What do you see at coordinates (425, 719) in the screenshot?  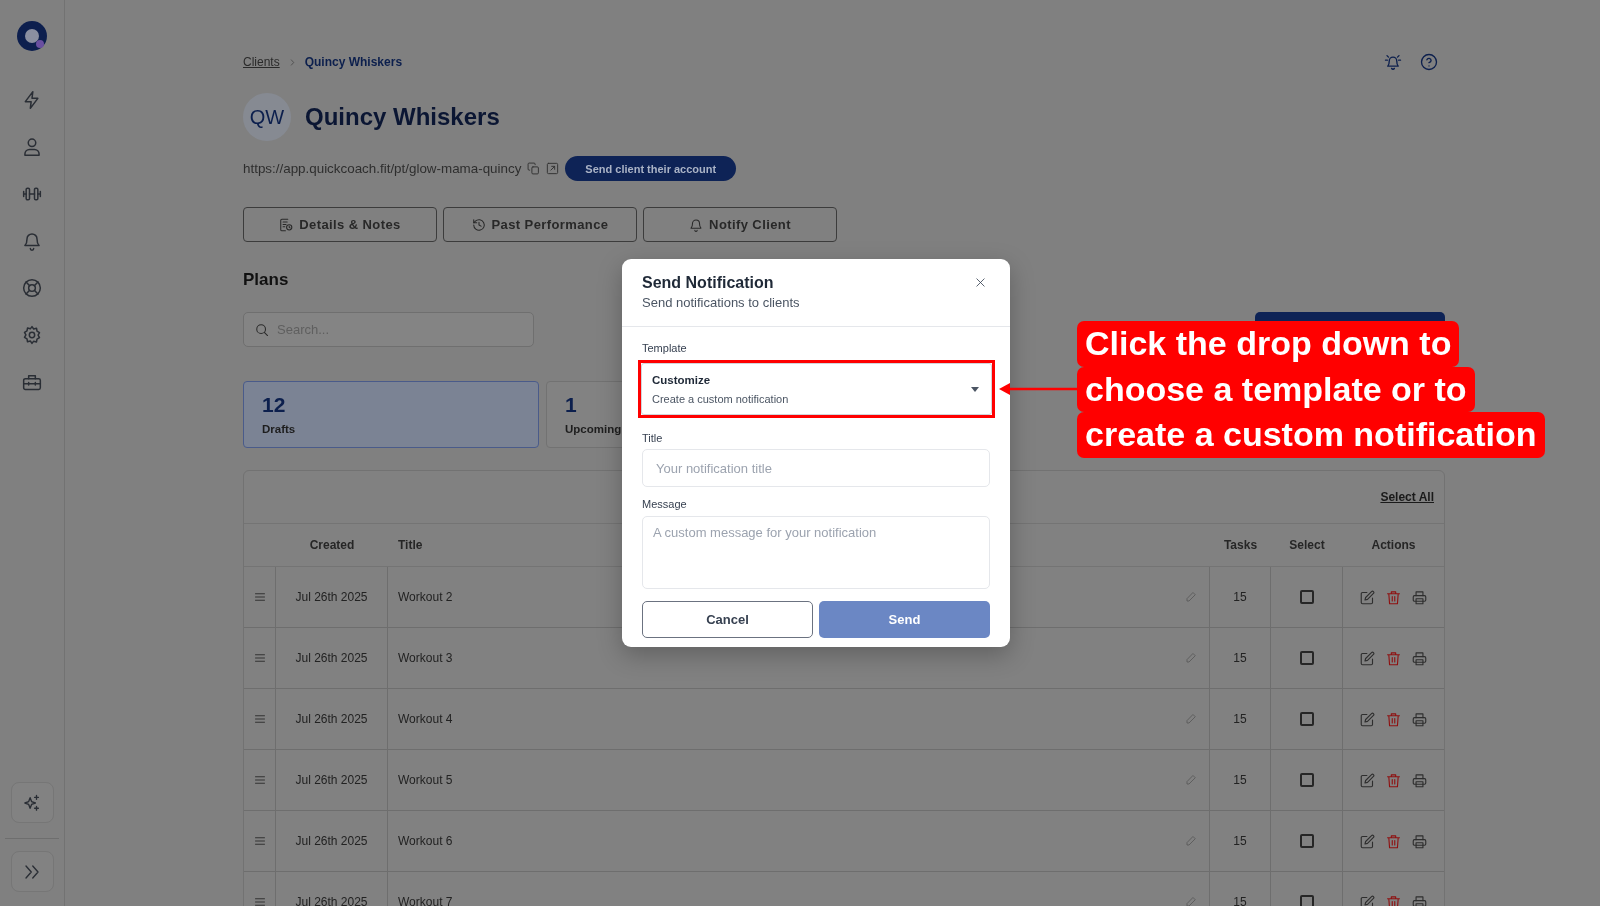 I see `plan-title: Workout 4` at bounding box center [425, 719].